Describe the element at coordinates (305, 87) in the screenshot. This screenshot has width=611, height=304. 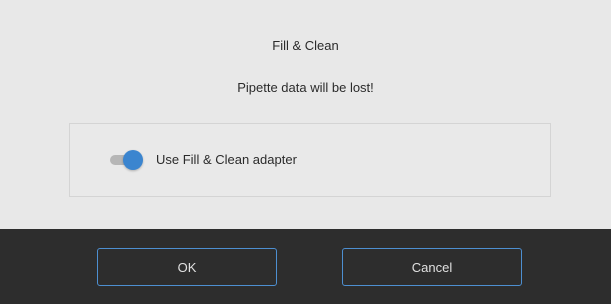
I see `warning-message: Pipette data will be lost!` at that location.